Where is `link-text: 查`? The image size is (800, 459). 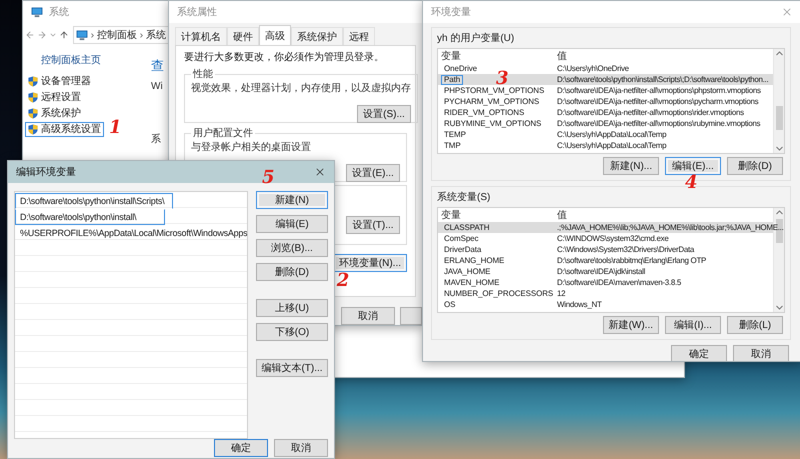
link-text: 查 is located at coordinates (157, 66).